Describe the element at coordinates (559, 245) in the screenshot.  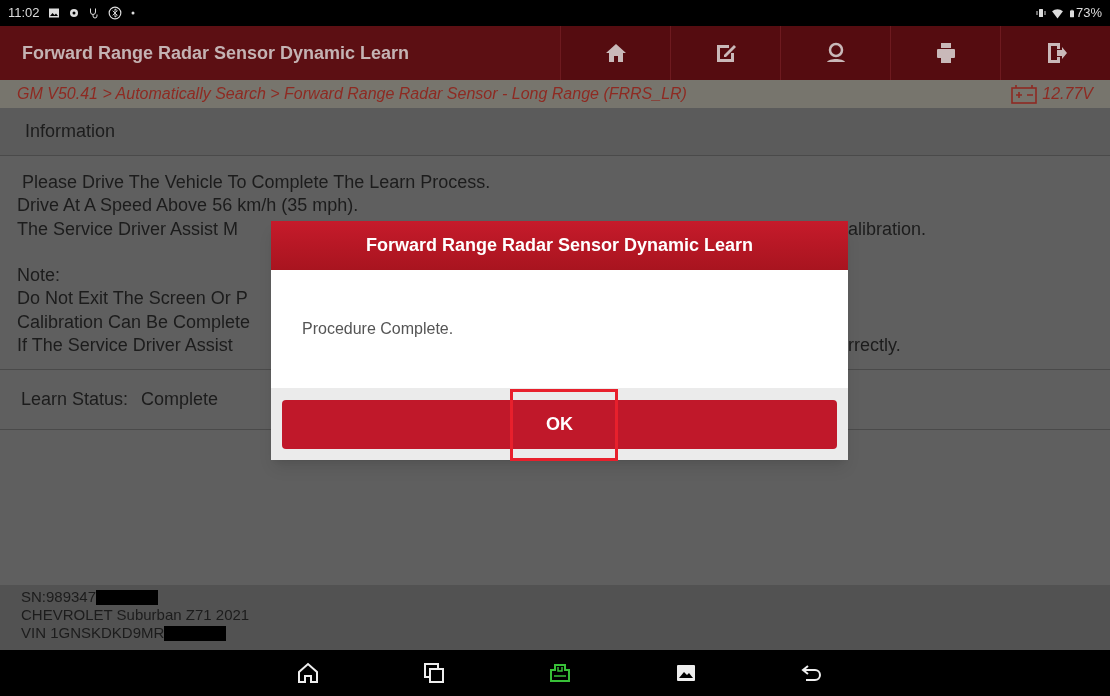
I see `dialog-title: Forward Range Radar Sensor Dynamic Learn` at that location.